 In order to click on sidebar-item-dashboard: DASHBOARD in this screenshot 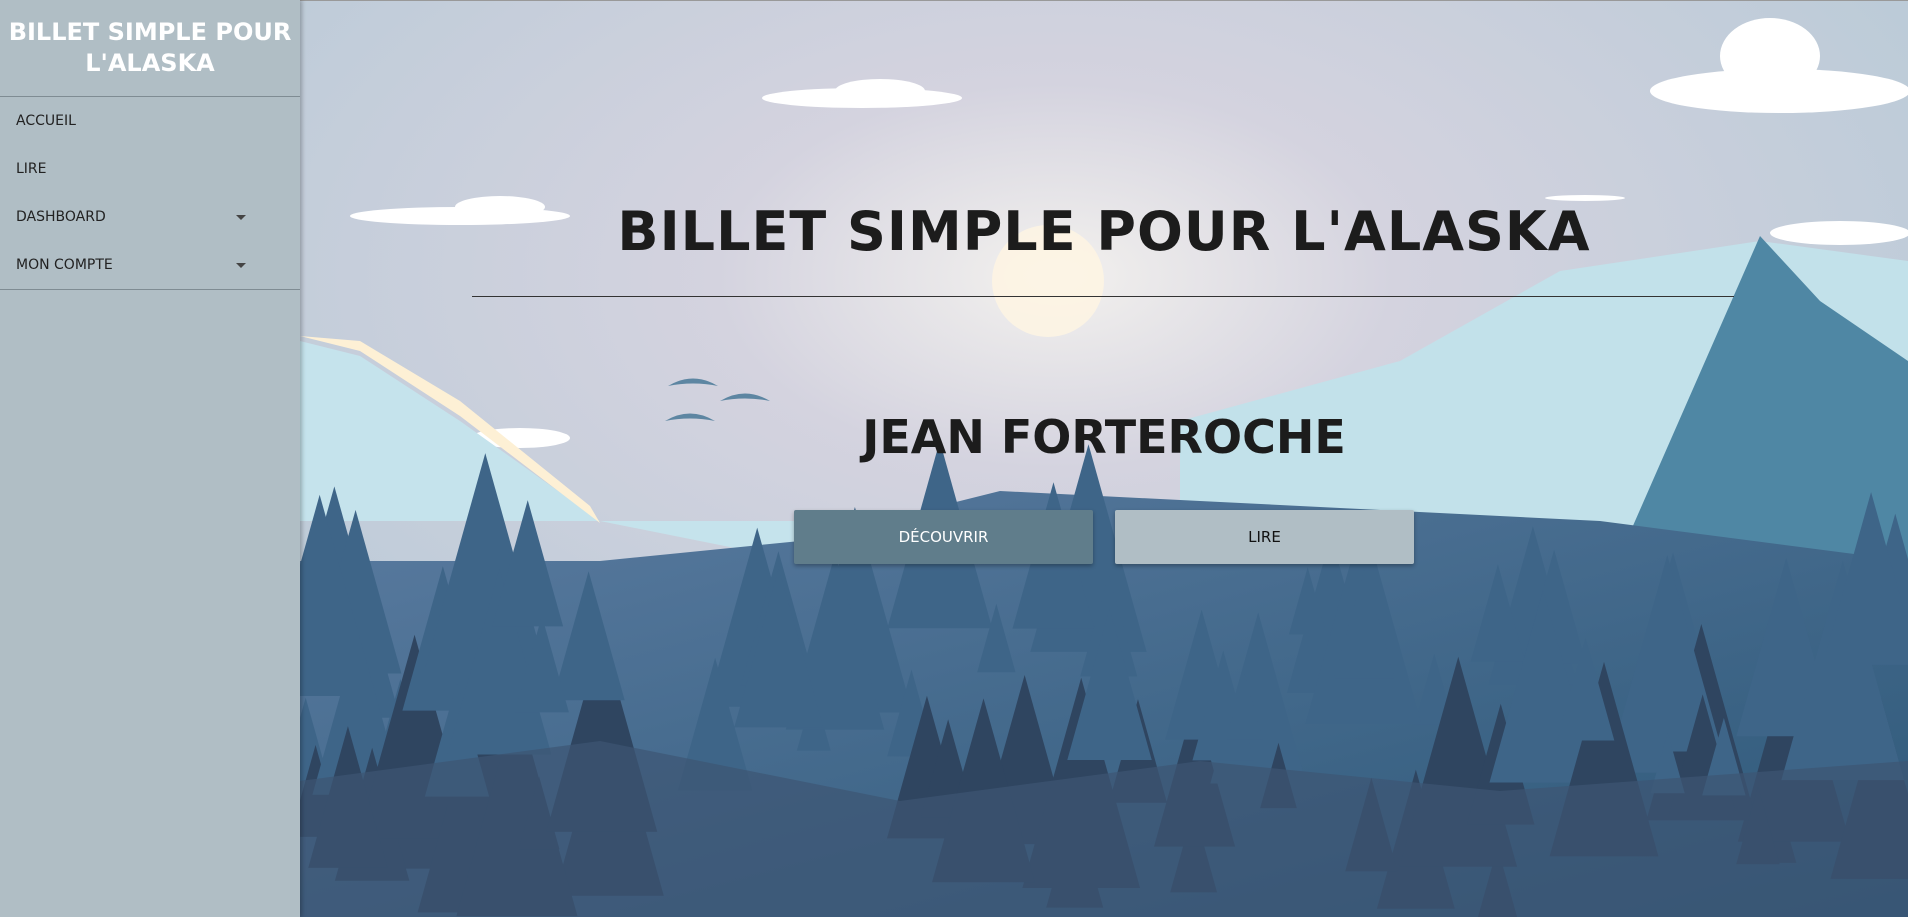, I will do `click(150, 217)`.